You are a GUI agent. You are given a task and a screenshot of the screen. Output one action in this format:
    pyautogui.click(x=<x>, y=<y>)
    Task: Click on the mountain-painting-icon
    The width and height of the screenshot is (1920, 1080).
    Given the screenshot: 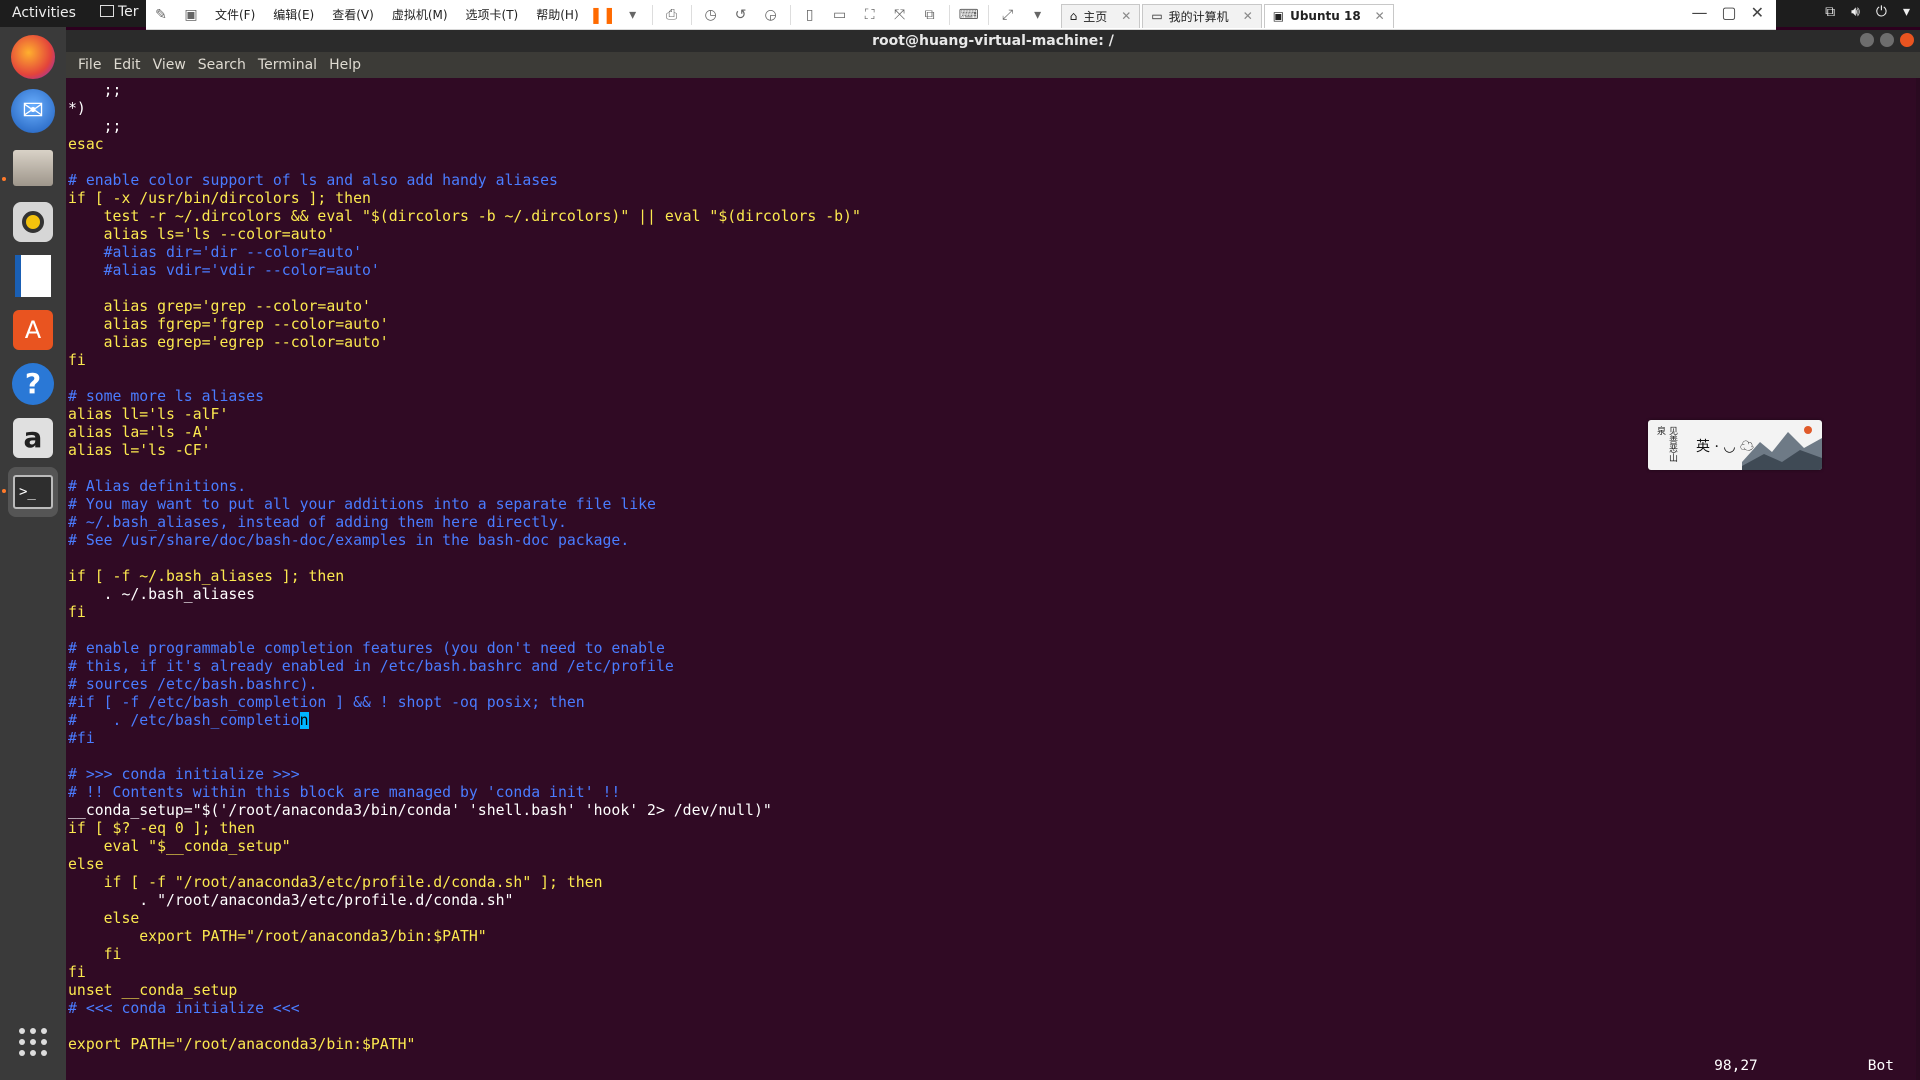 What is the action you would take?
    pyautogui.click(x=1782, y=448)
    